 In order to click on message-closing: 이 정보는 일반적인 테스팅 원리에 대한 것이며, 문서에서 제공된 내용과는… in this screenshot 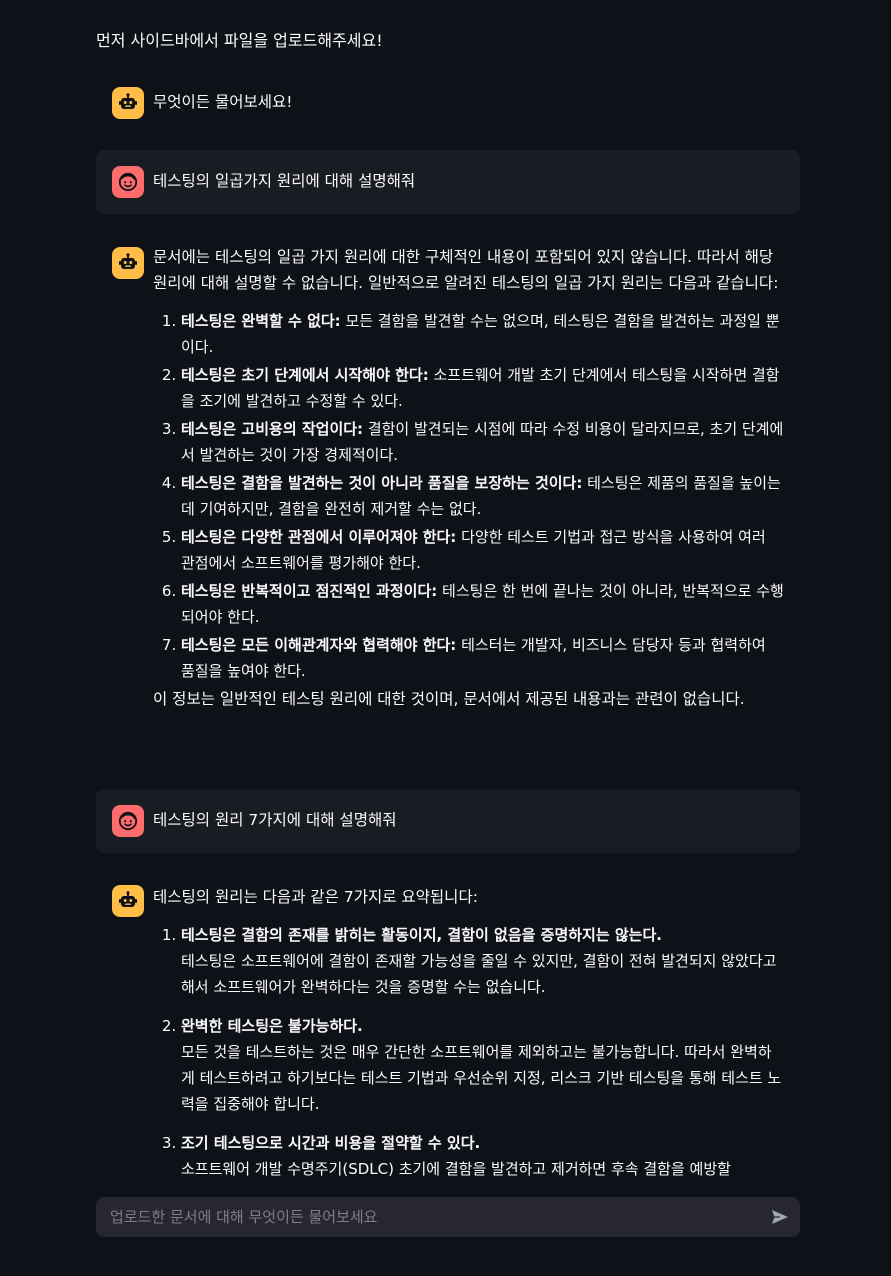, I will do `click(449, 699)`.